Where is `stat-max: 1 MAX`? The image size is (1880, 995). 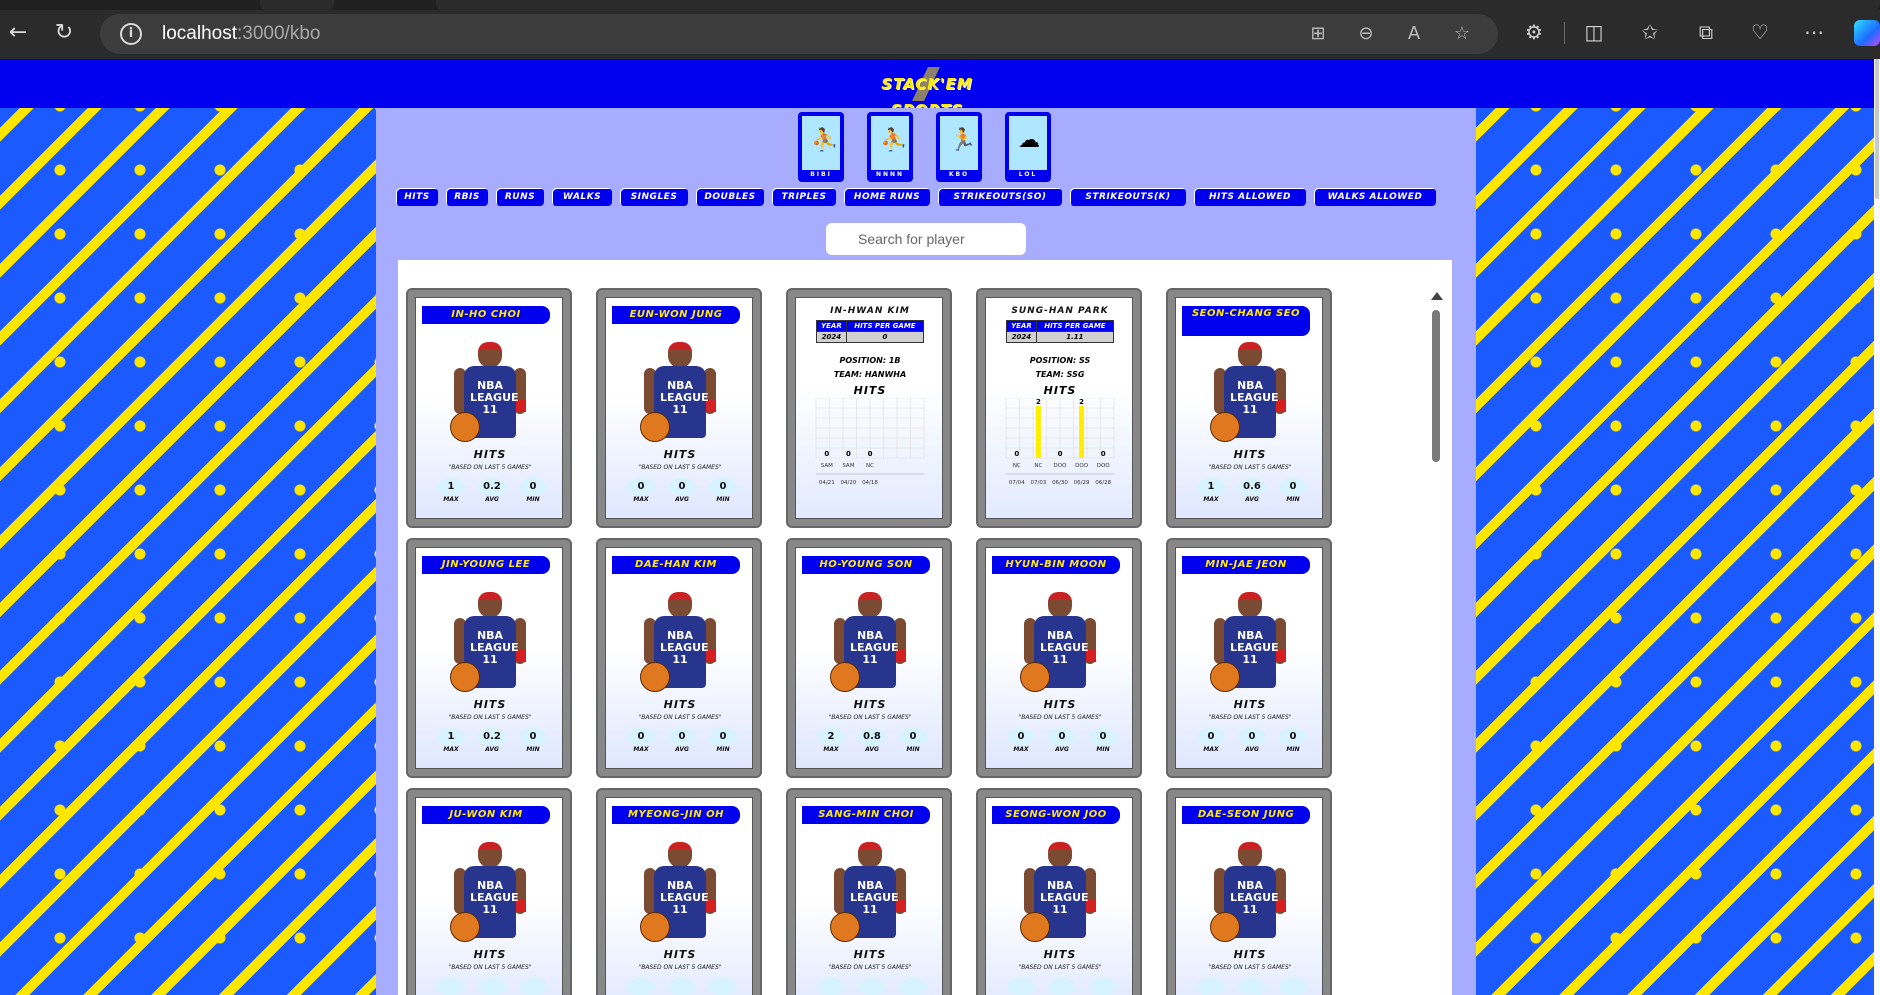
stat-max: 1 MAX is located at coordinates (451, 491).